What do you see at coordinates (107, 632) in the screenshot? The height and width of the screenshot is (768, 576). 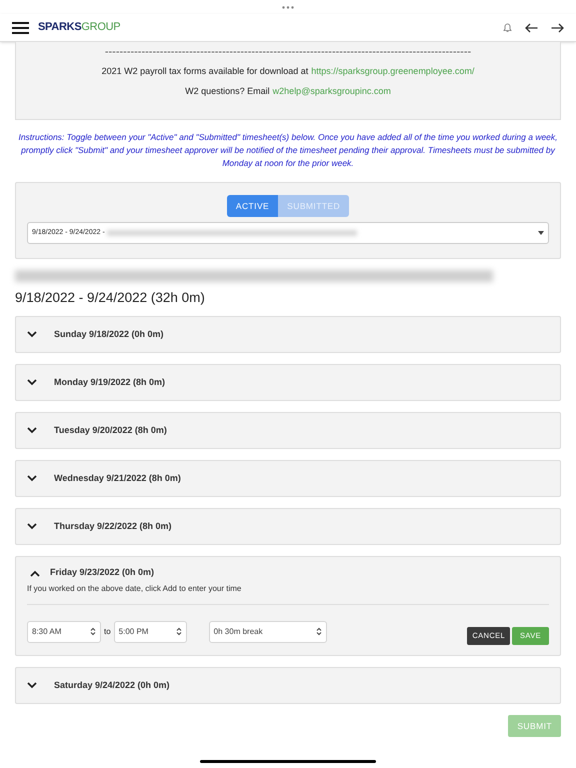 I see `to-label: to` at bounding box center [107, 632].